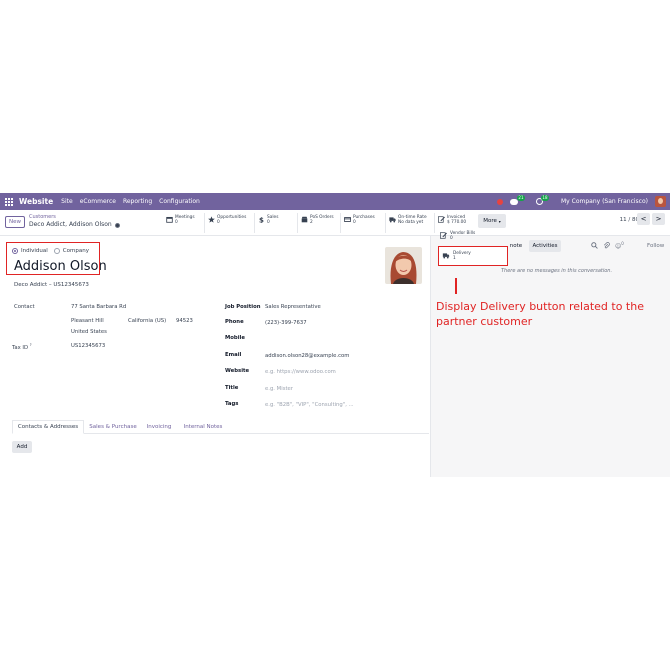 This screenshot has height=670, width=670. I want to click on gear-icon, so click(117, 225).